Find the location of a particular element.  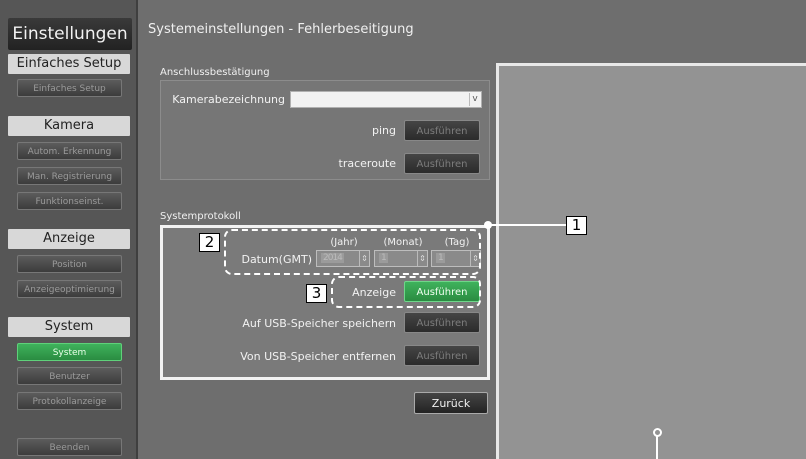

page-title: Systemeinstellungen - Fehlerbeseitigung is located at coordinates (281, 29).